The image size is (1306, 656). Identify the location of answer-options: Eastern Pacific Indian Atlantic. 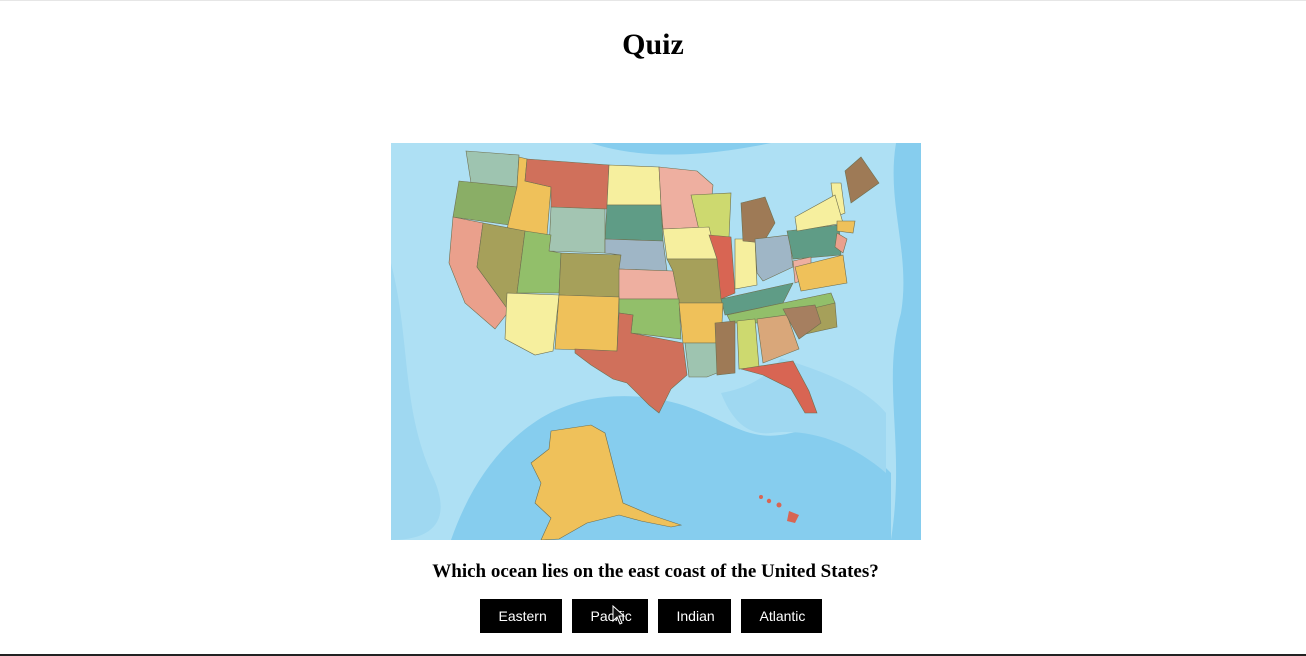
(650, 616).